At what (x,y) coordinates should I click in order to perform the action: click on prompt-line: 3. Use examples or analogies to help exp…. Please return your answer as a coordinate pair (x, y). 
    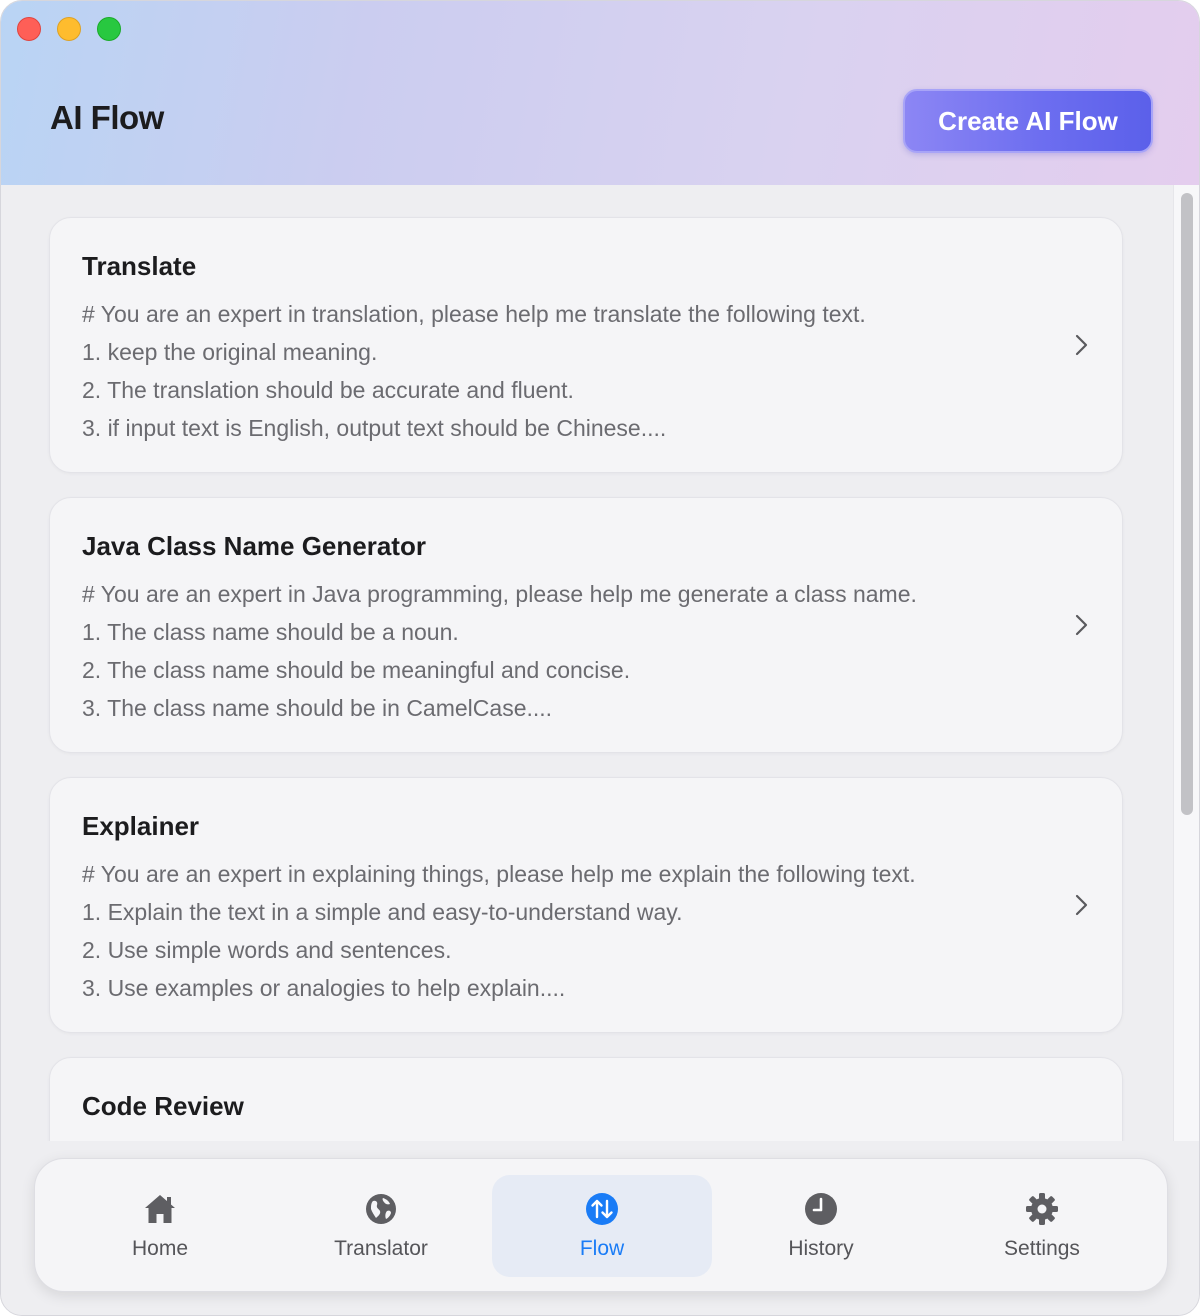
    Looking at the image, I should click on (324, 988).